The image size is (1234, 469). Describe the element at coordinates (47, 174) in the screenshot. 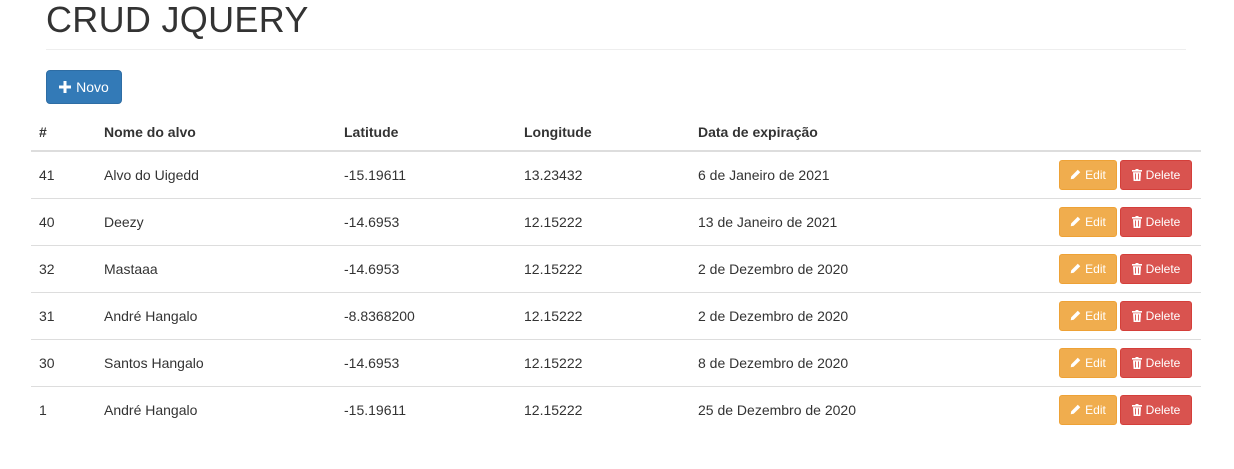

I see `cell-id: 41` at that location.